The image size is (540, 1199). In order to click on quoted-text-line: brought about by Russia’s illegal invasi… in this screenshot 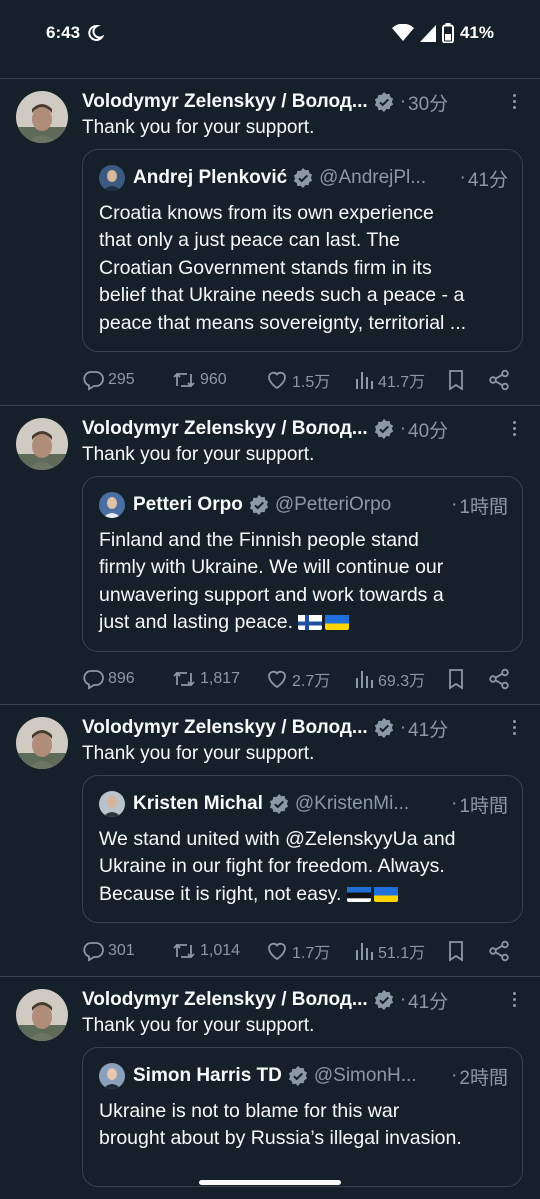, I will do `click(280, 1138)`.